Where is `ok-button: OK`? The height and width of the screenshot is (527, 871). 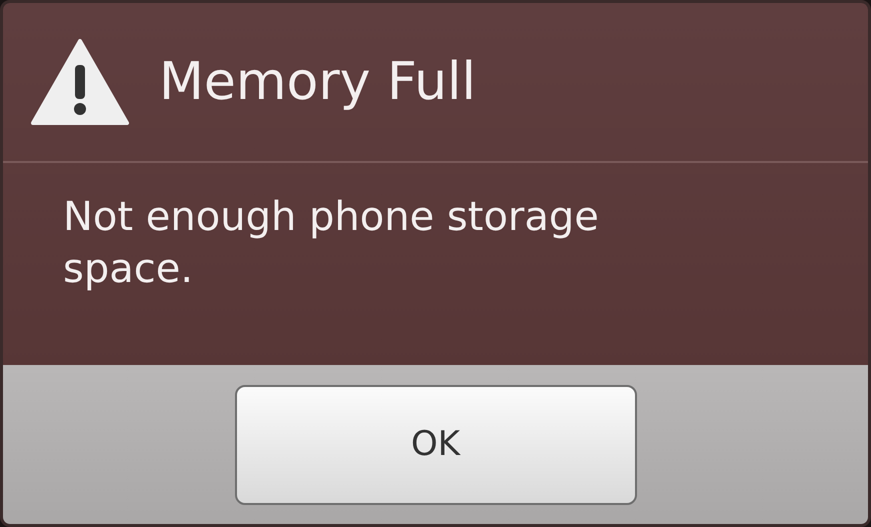
ok-button: OK is located at coordinates (435, 444).